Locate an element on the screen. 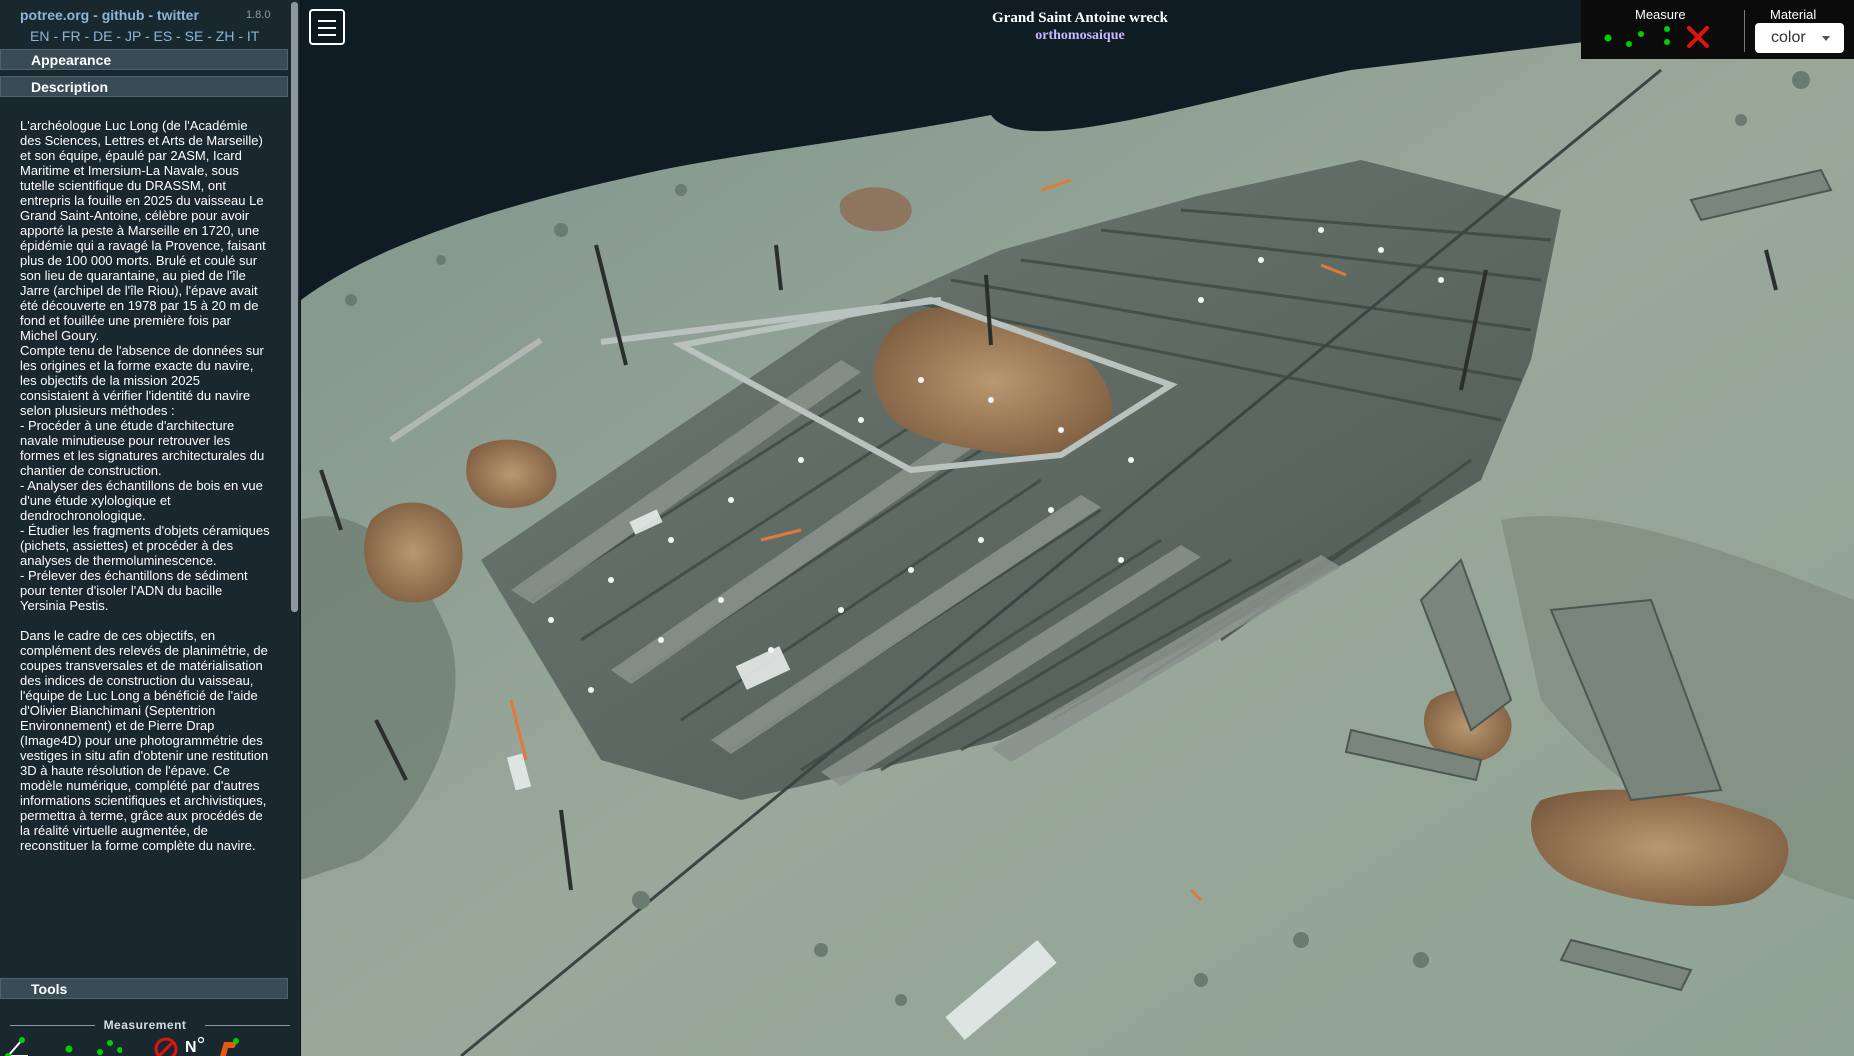 The height and width of the screenshot is (1056, 1854). header-links: potree.org - github - twitter is located at coordinates (109, 15).